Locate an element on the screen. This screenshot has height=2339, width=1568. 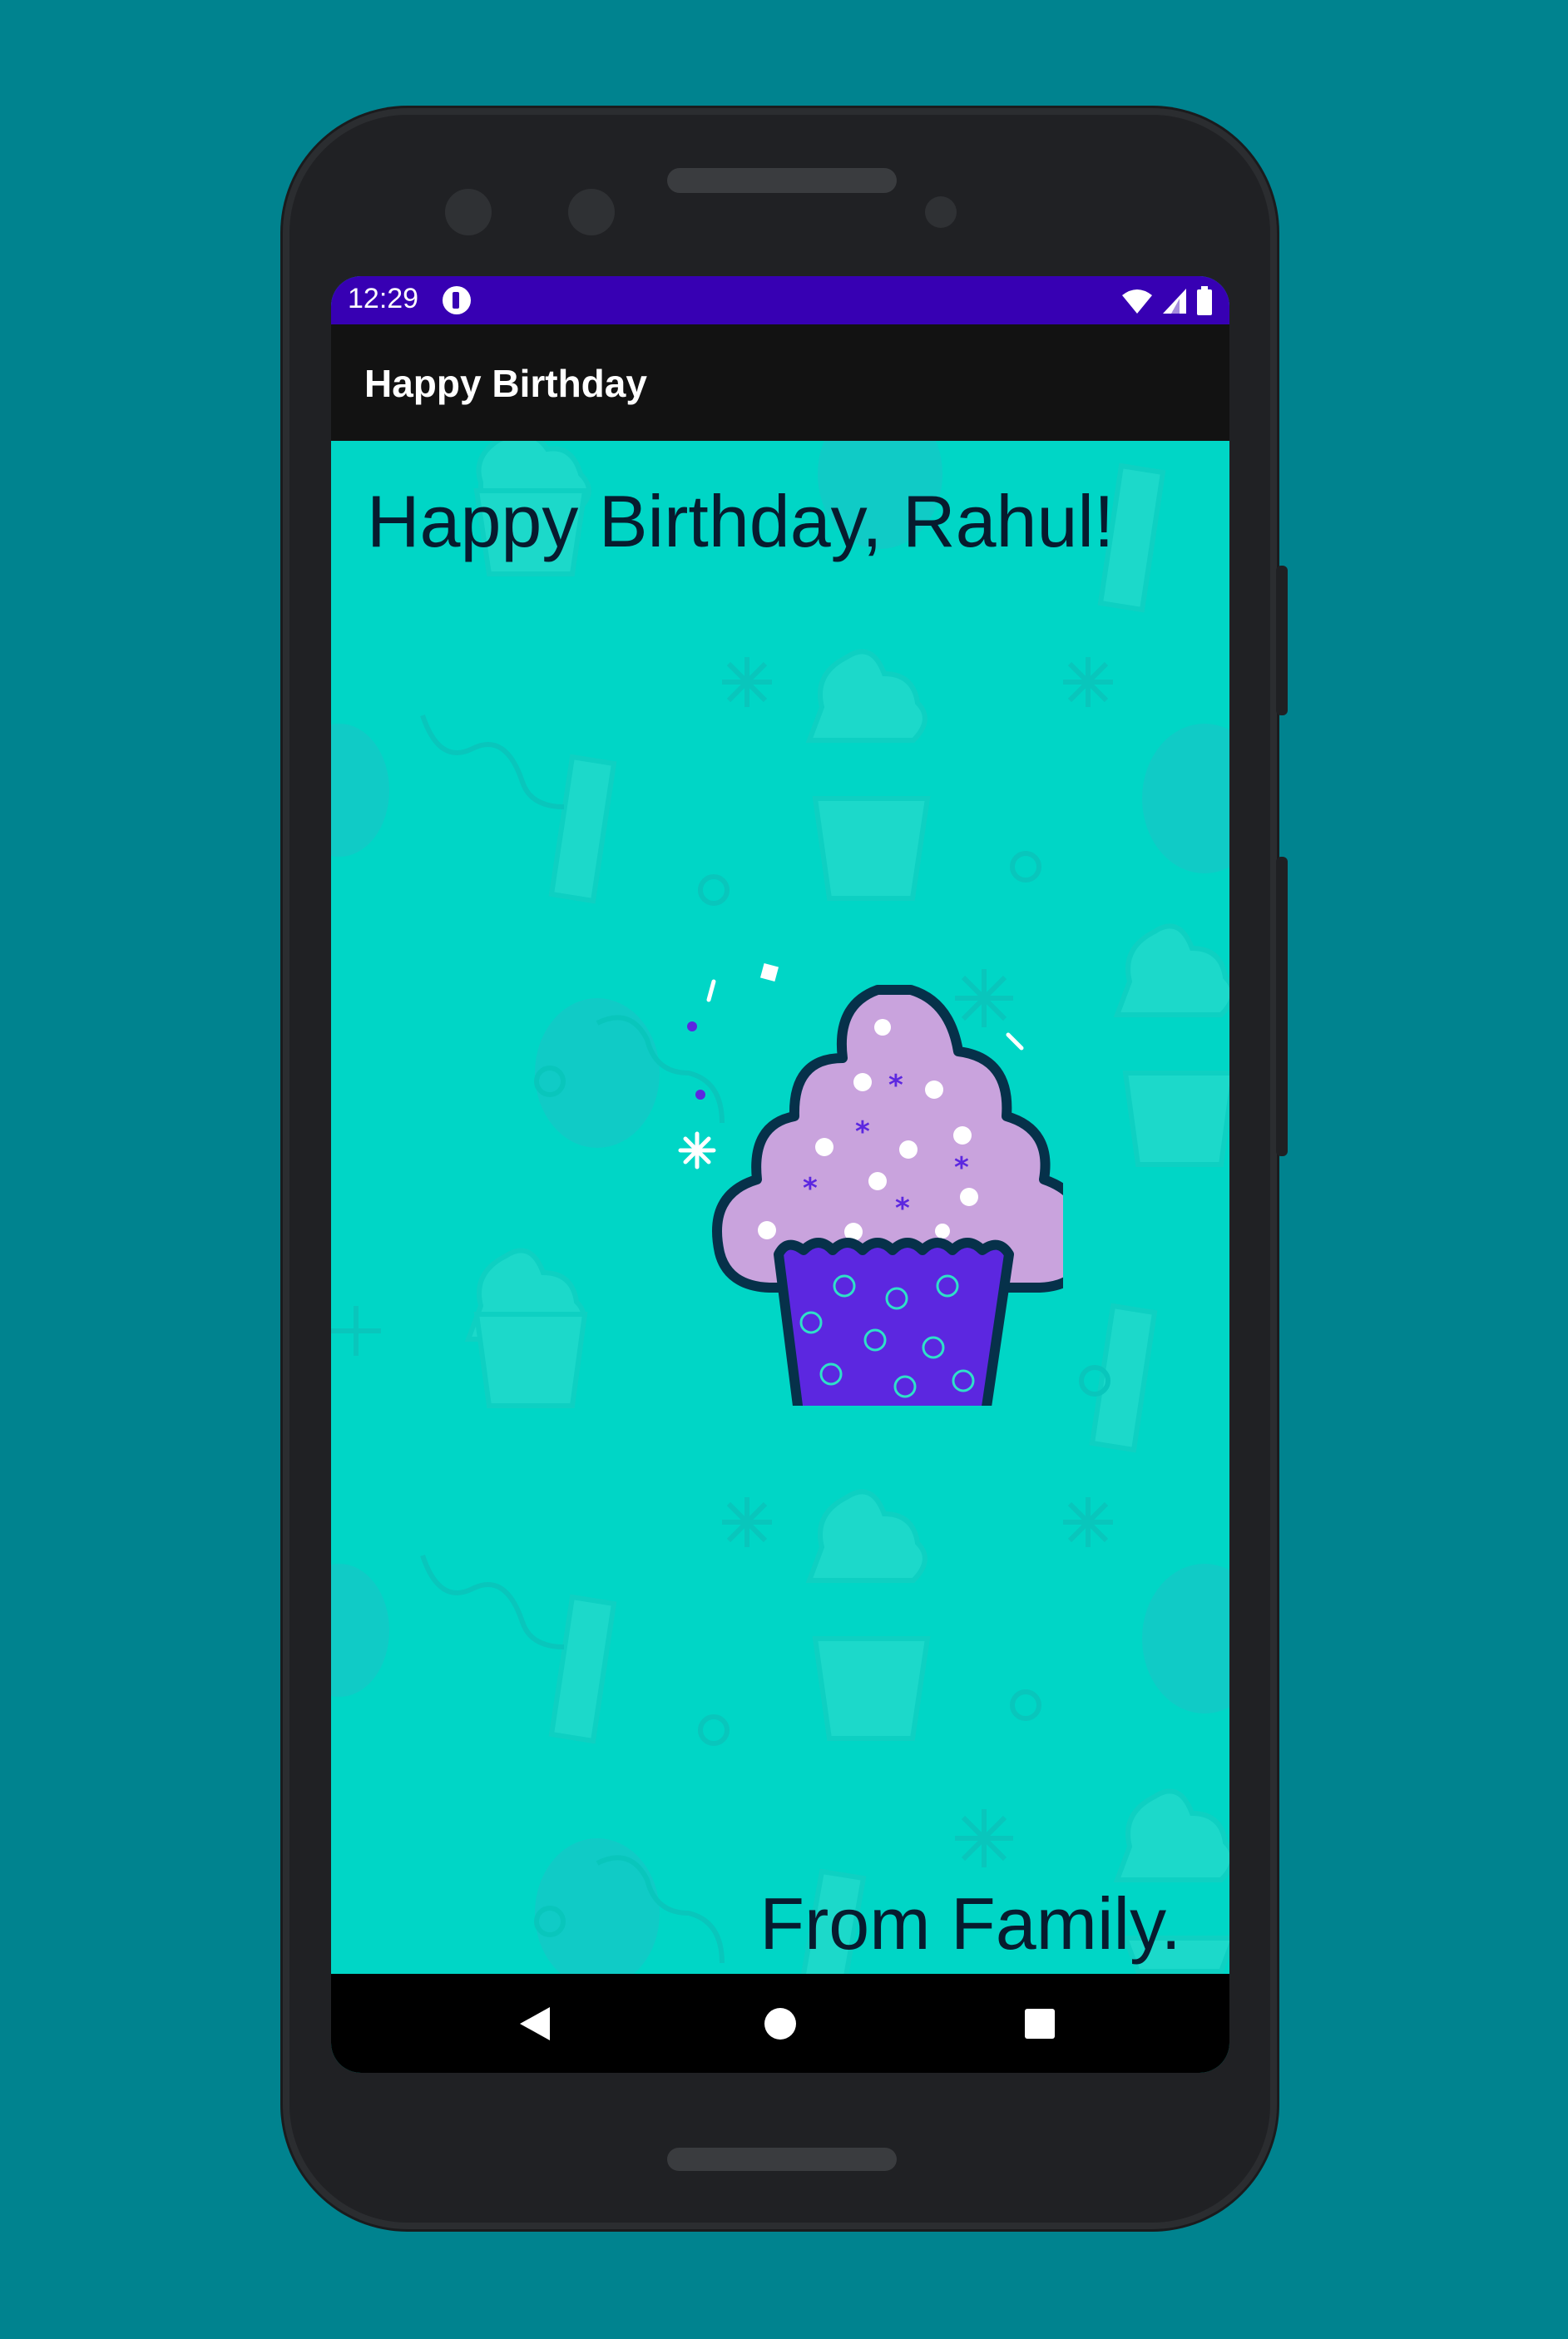
proximity-sensor is located at coordinates (941, 212).